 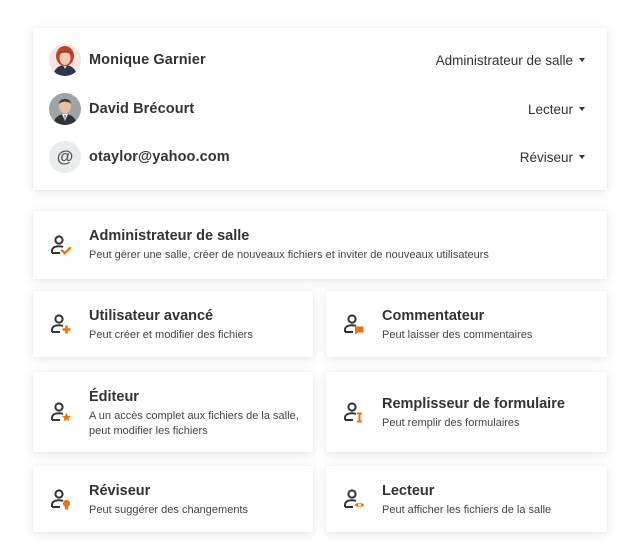 What do you see at coordinates (473, 404) in the screenshot?
I see `role-title: Remplisseur de formulaire` at bounding box center [473, 404].